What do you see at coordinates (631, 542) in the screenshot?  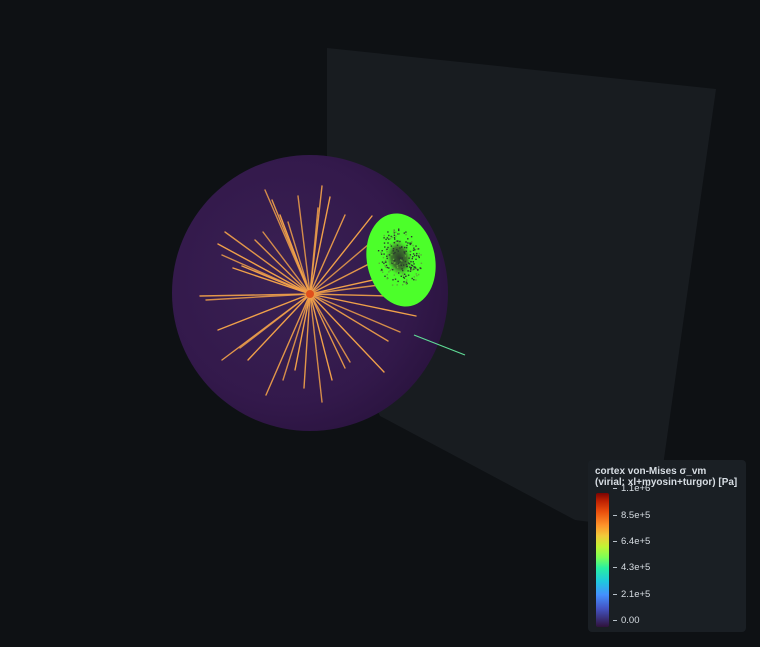 I see `colorbar-tick: 6.4e+5` at bounding box center [631, 542].